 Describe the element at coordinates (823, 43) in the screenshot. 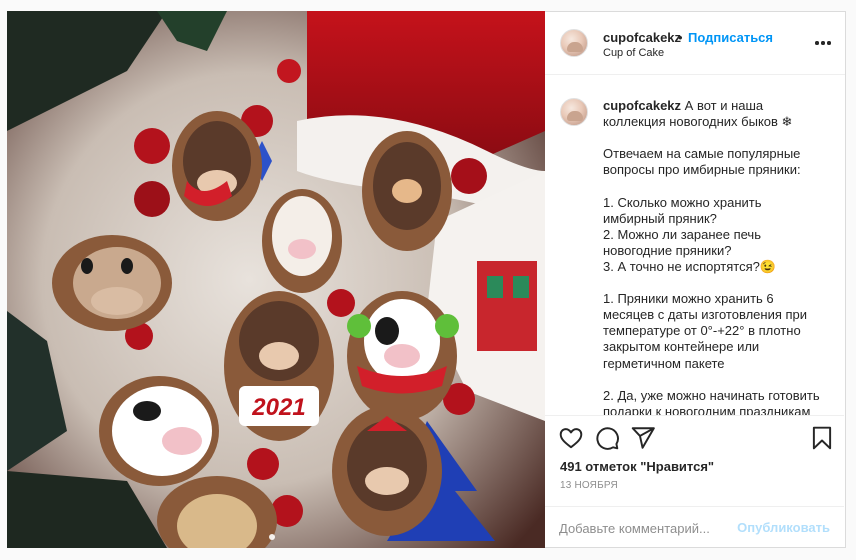

I see `more-icon` at that location.